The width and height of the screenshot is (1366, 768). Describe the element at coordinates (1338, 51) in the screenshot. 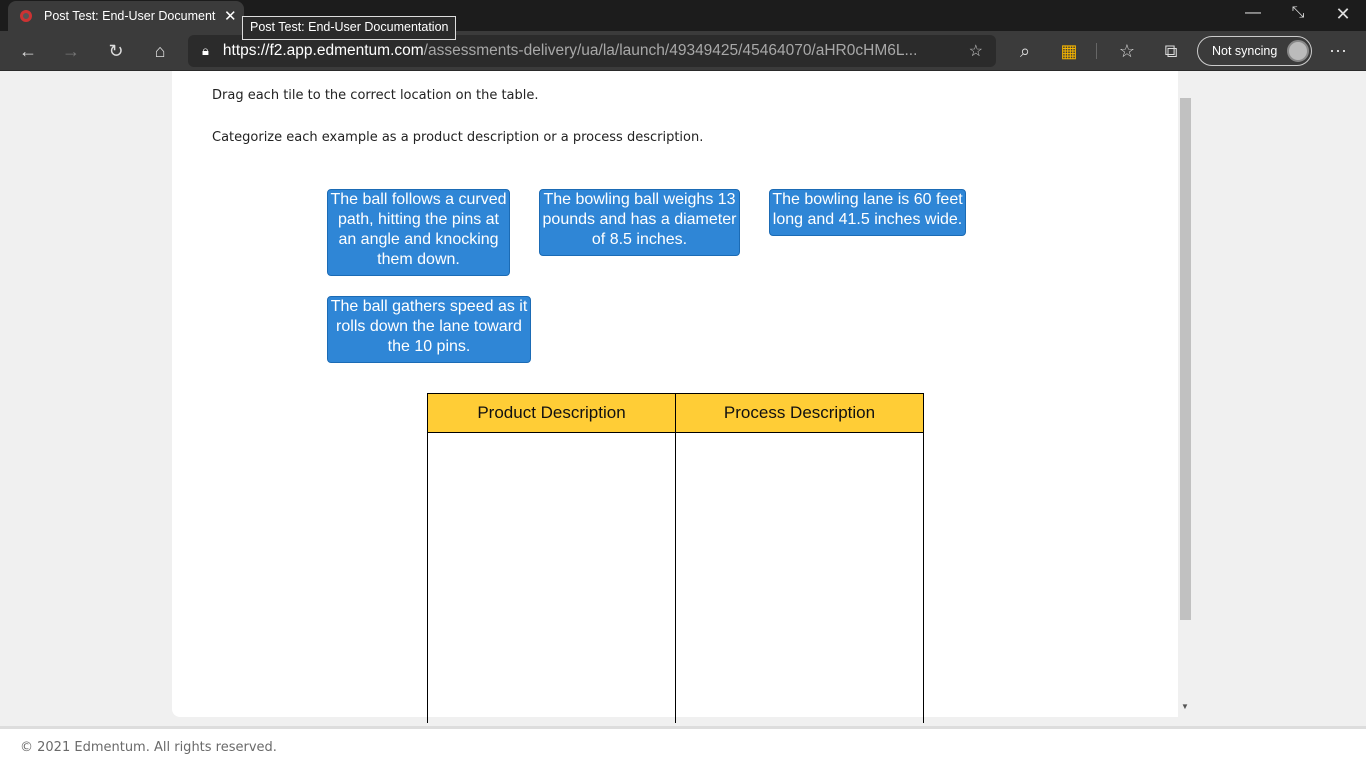

I see `more-icon: ⋯` at that location.